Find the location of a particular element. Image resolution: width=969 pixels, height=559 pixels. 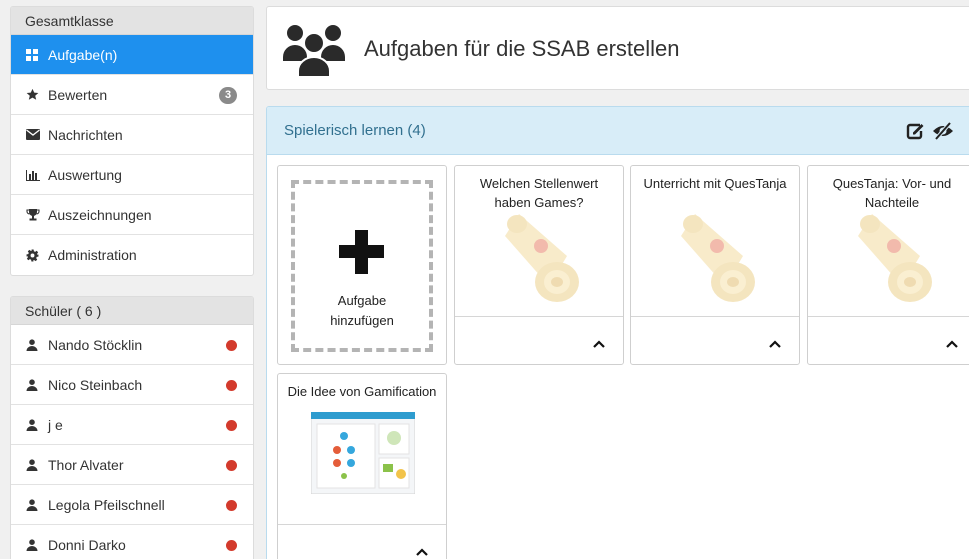

sidebar-item-label: Auswertung is located at coordinates (85, 174).